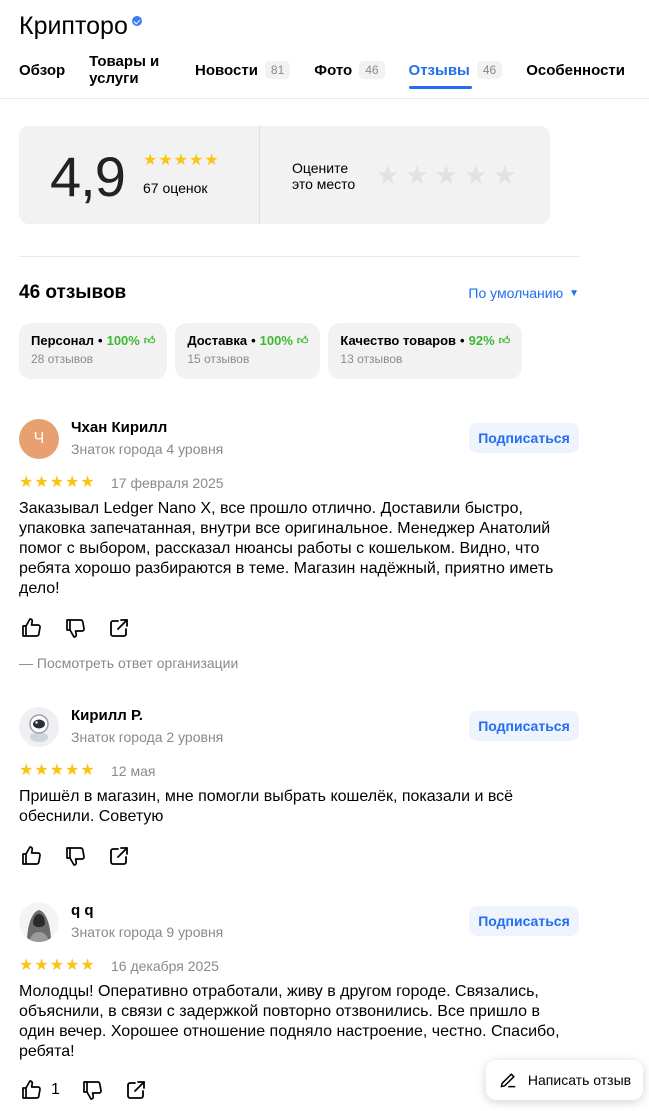 This screenshot has width=649, height=1111. What do you see at coordinates (133, 771) in the screenshot?
I see `review-date: 12 мая` at bounding box center [133, 771].